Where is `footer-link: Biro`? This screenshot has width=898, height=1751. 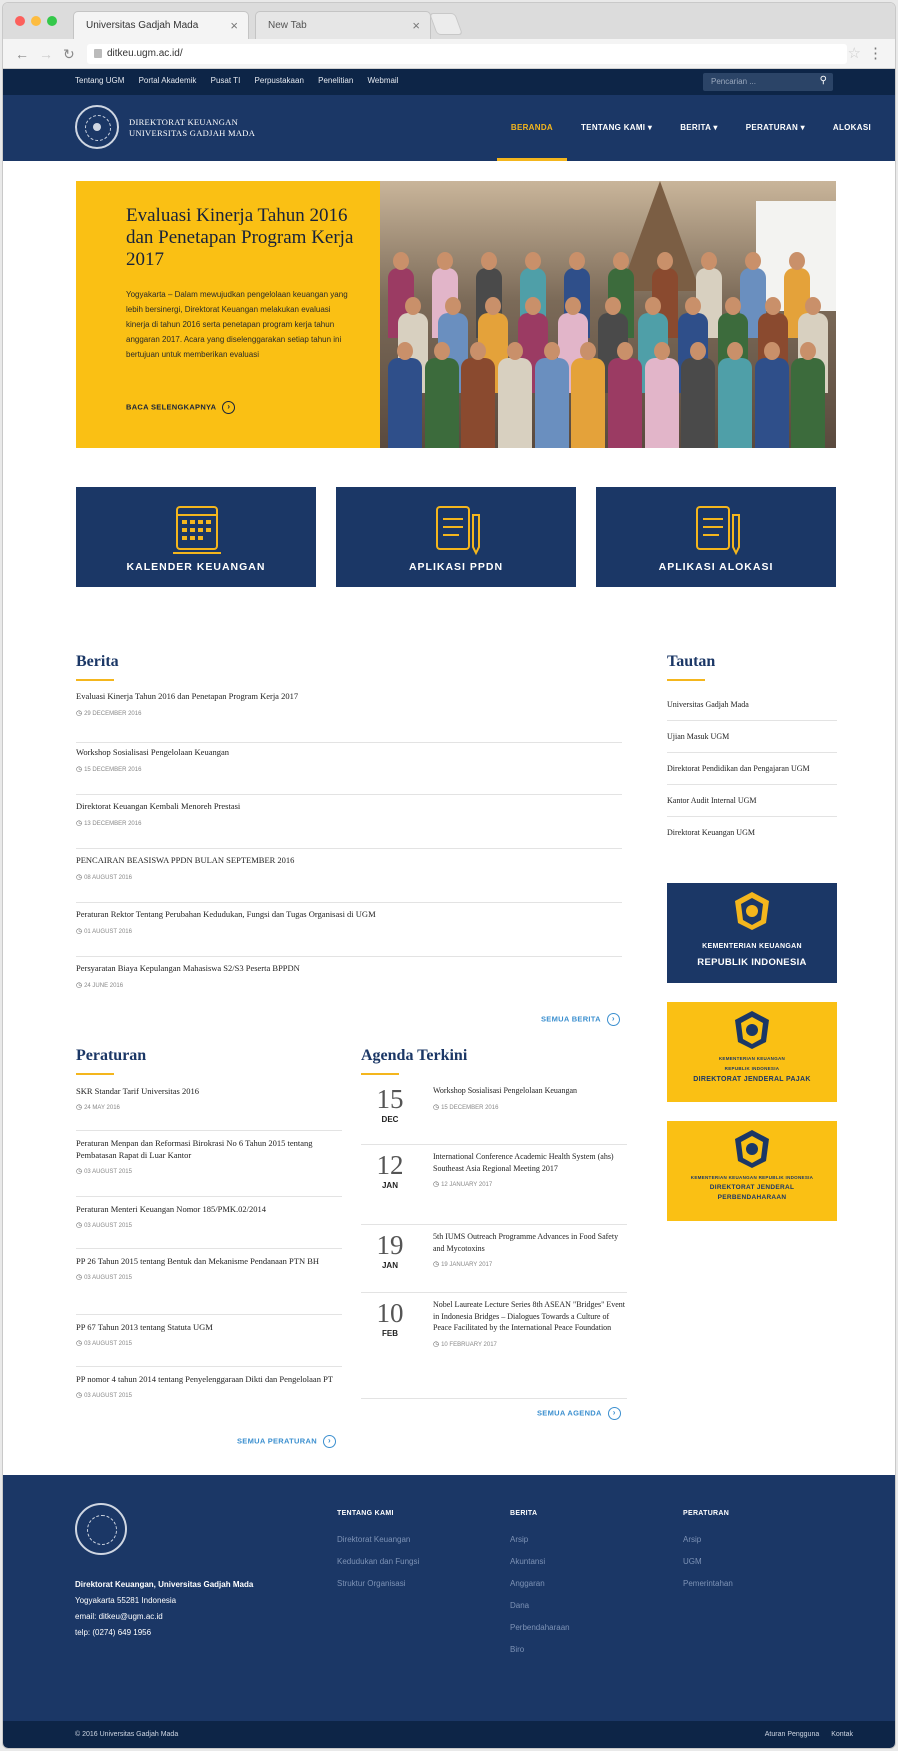
footer-link: Biro is located at coordinates (540, 1650).